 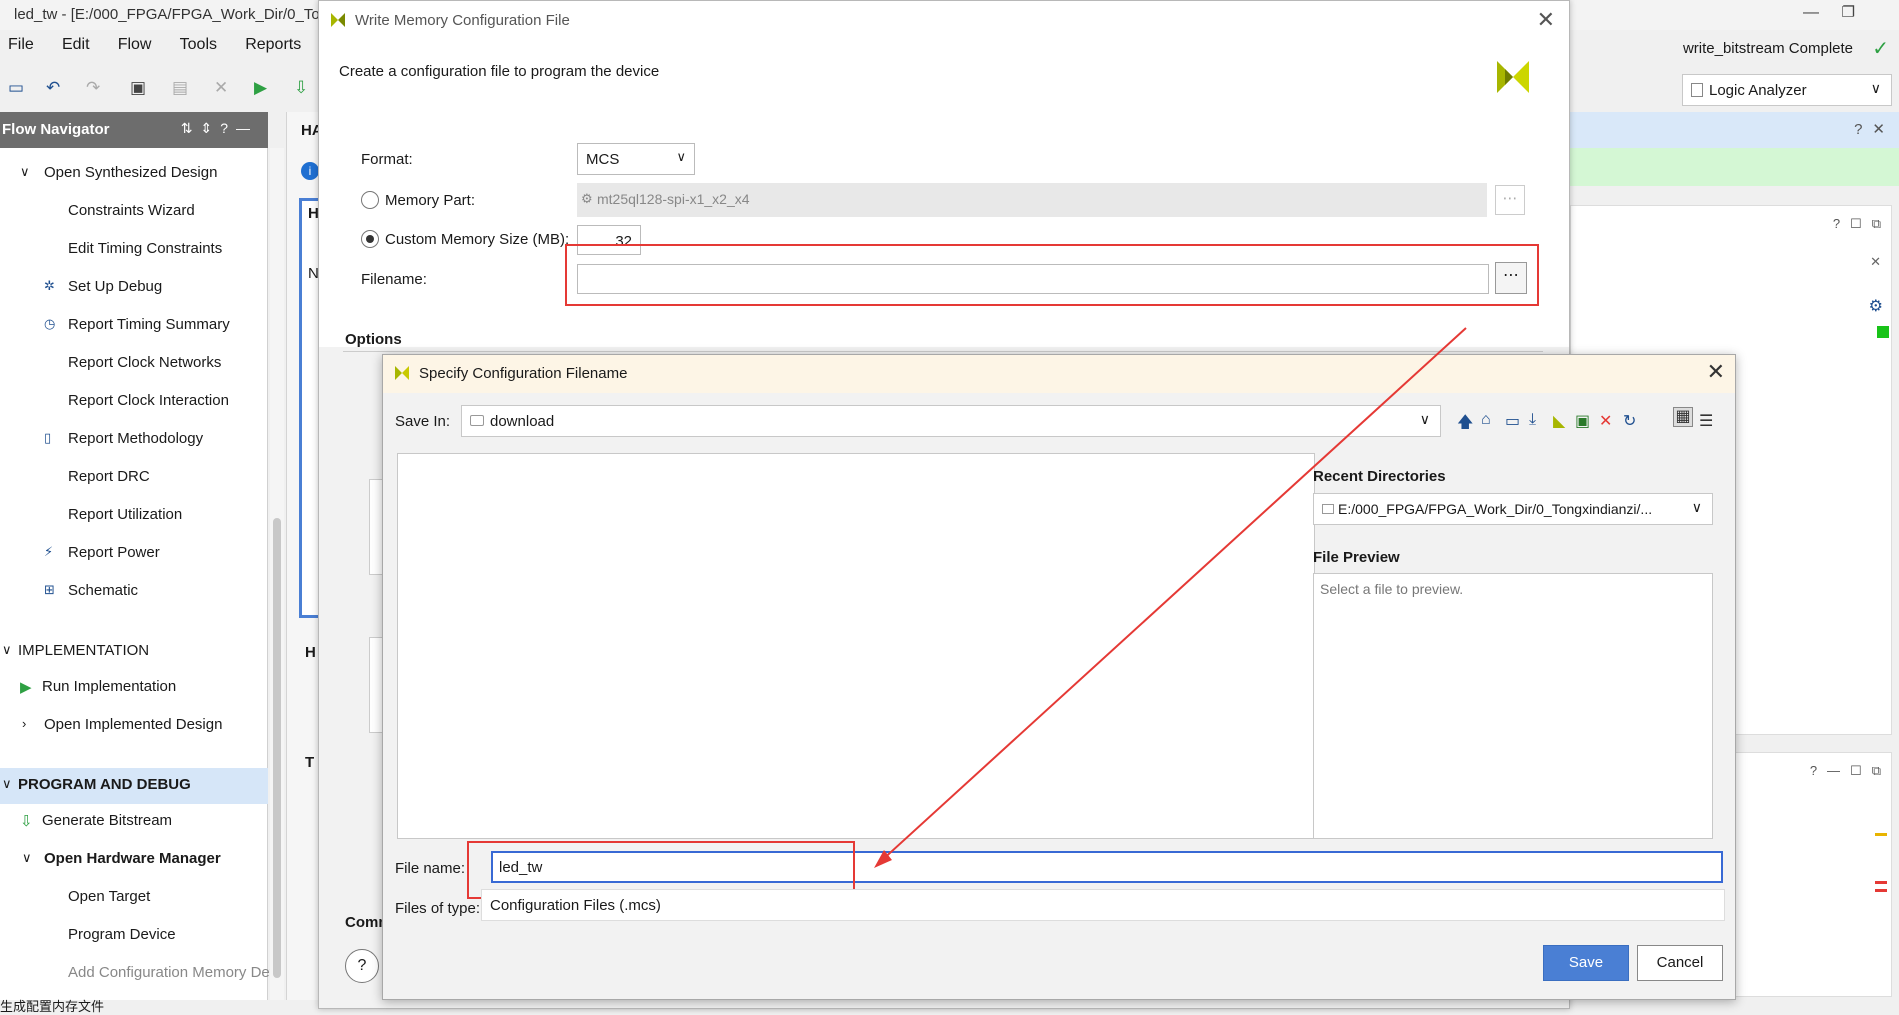 What do you see at coordinates (1734, 167) in the screenshot?
I see `success-banner` at bounding box center [1734, 167].